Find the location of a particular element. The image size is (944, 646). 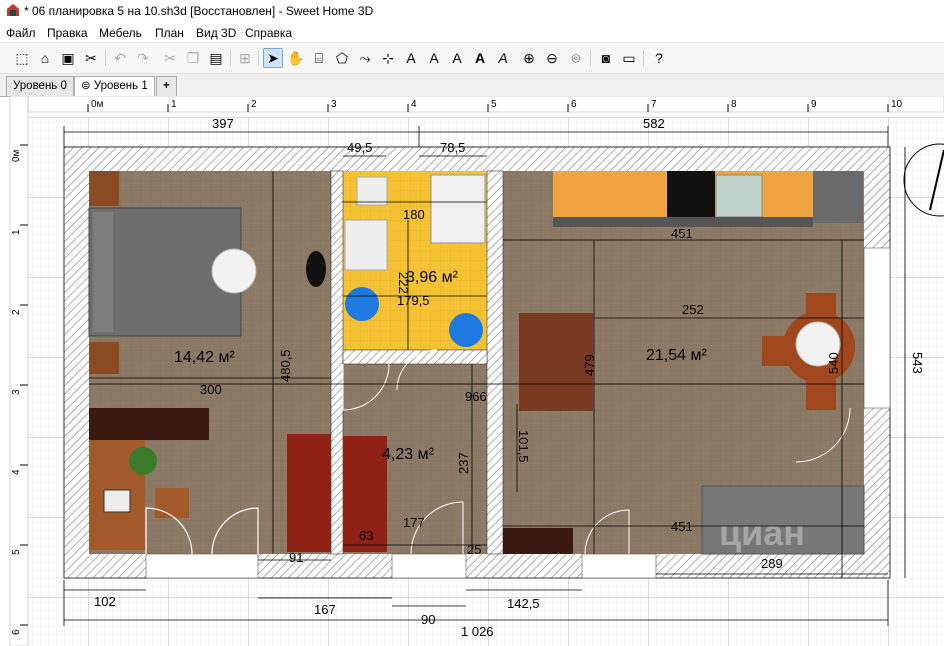

zoom-out-icon: ⊖ is located at coordinates (552, 58).